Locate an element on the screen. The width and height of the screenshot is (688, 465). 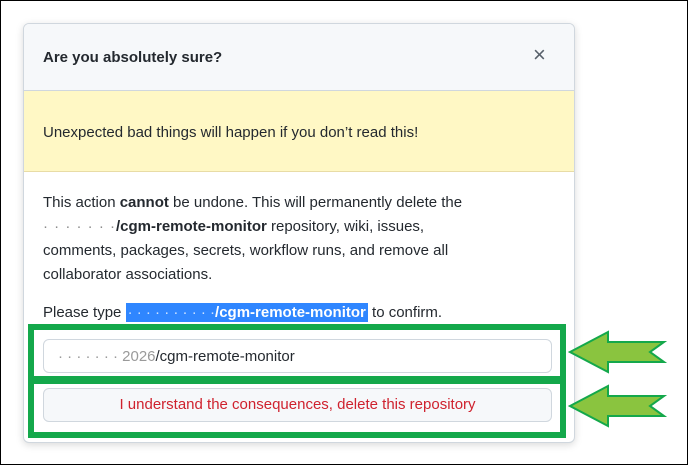
dialog-header: Are you absolutely sure? × is located at coordinates (299, 57).